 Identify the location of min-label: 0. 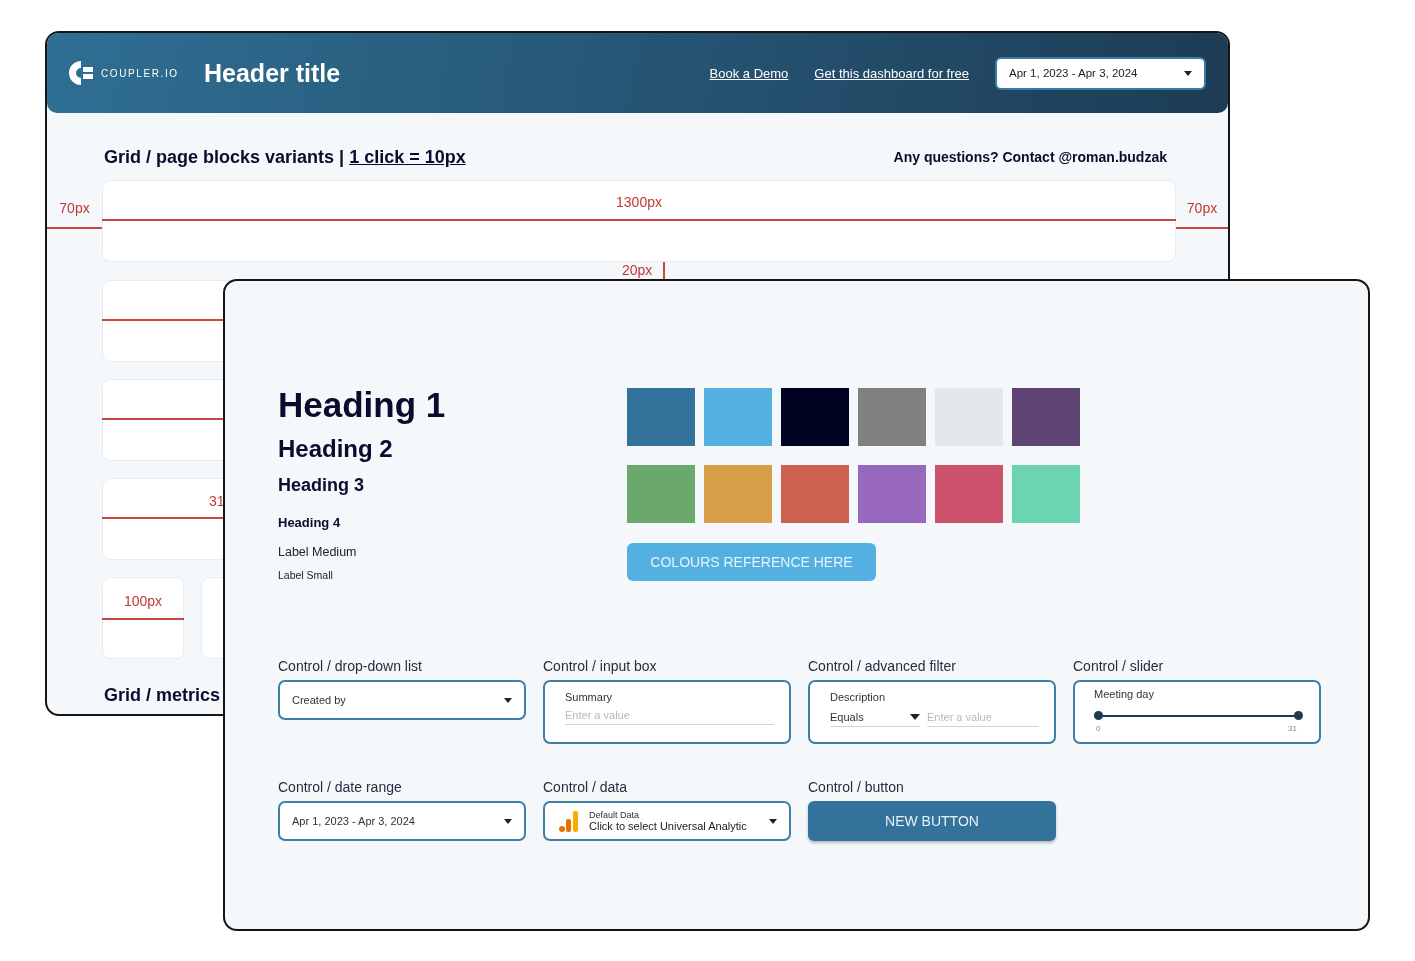
(1098, 728).